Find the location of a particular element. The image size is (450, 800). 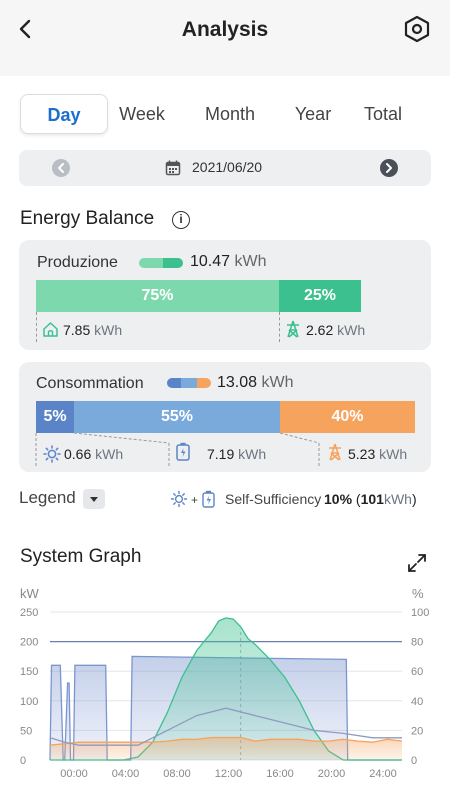

consumption-battery-unit: kWh is located at coordinates (252, 454).